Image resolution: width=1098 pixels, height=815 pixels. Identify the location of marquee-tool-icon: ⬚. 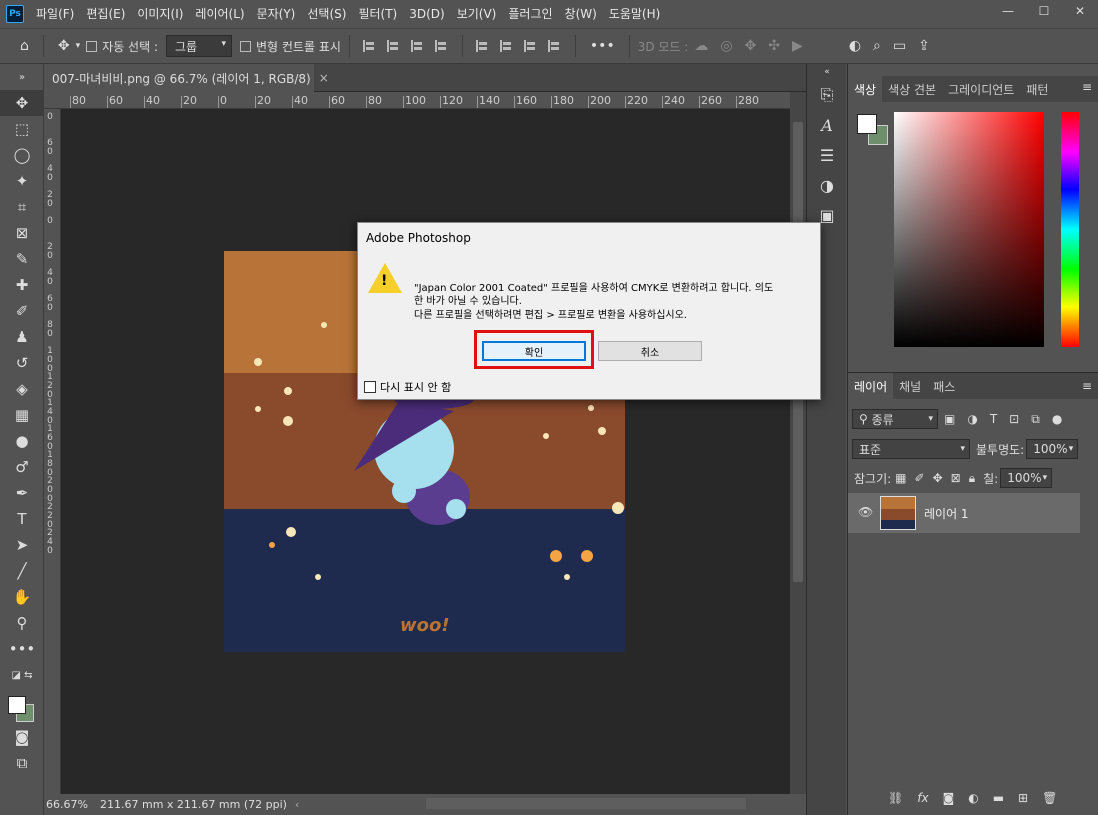
(22, 129).